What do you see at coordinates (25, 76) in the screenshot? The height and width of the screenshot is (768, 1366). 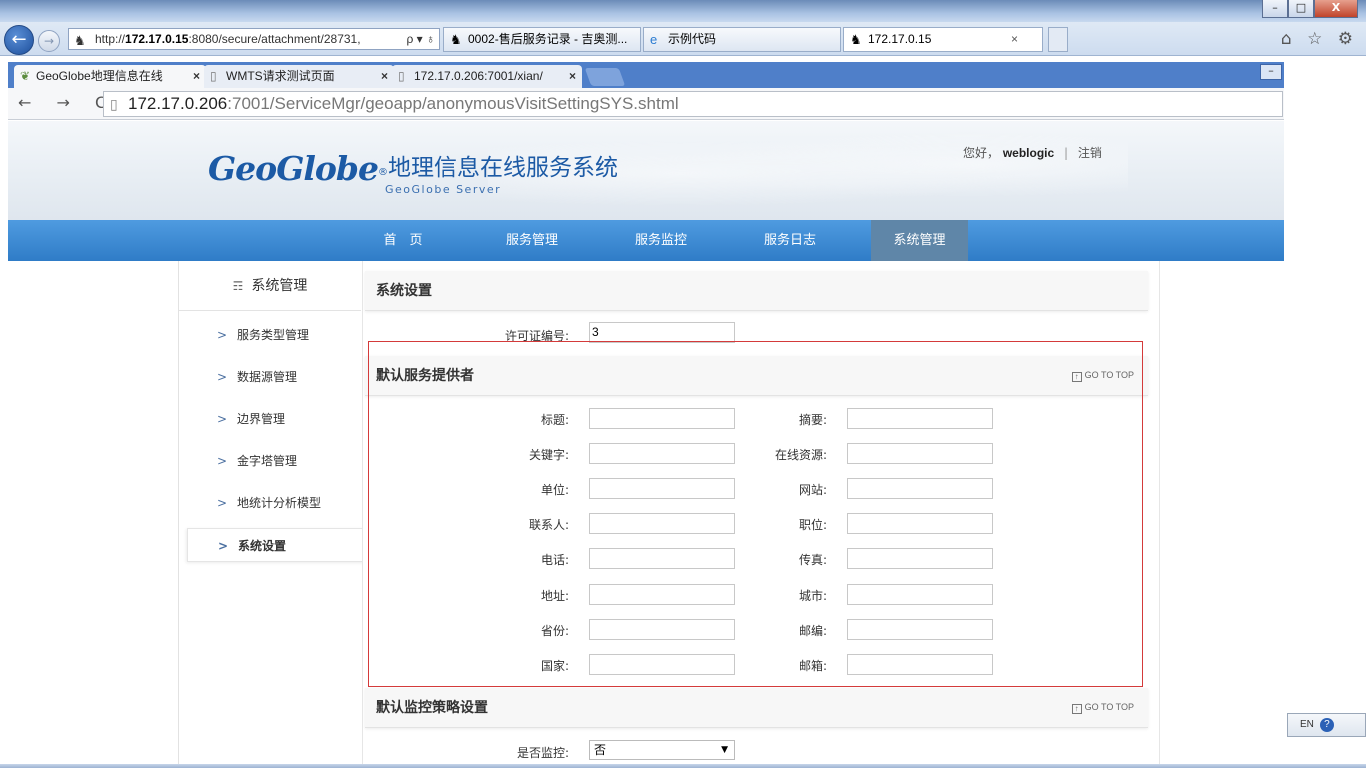 I see `leaf-favicon-icon: ❦` at bounding box center [25, 76].